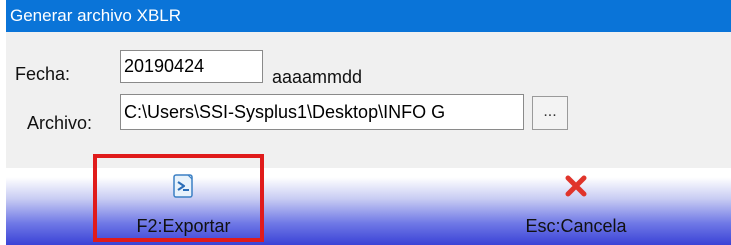 The width and height of the screenshot is (731, 245). What do you see at coordinates (576, 226) in the screenshot?
I see `cancel-button-label: Esc:Cancela` at bounding box center [576, 226].